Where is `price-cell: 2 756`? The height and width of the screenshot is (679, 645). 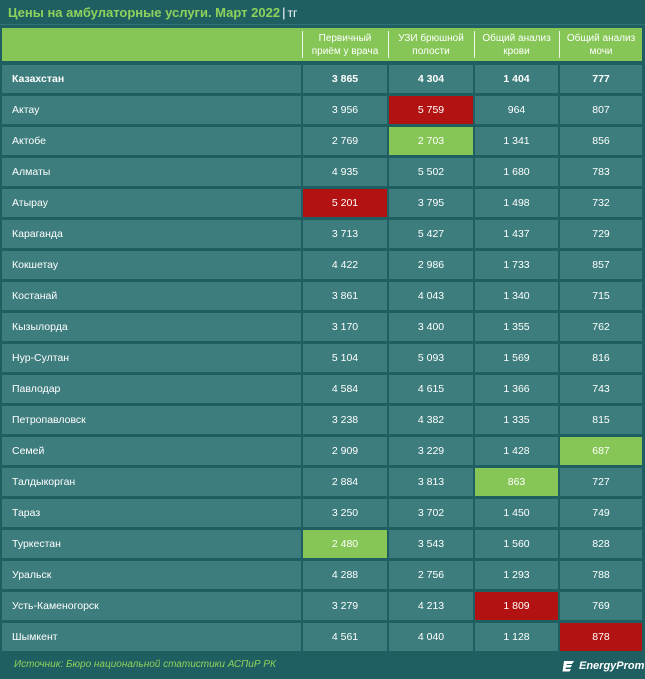 price-cell: 2 756 is located at coordinates (431, 575).